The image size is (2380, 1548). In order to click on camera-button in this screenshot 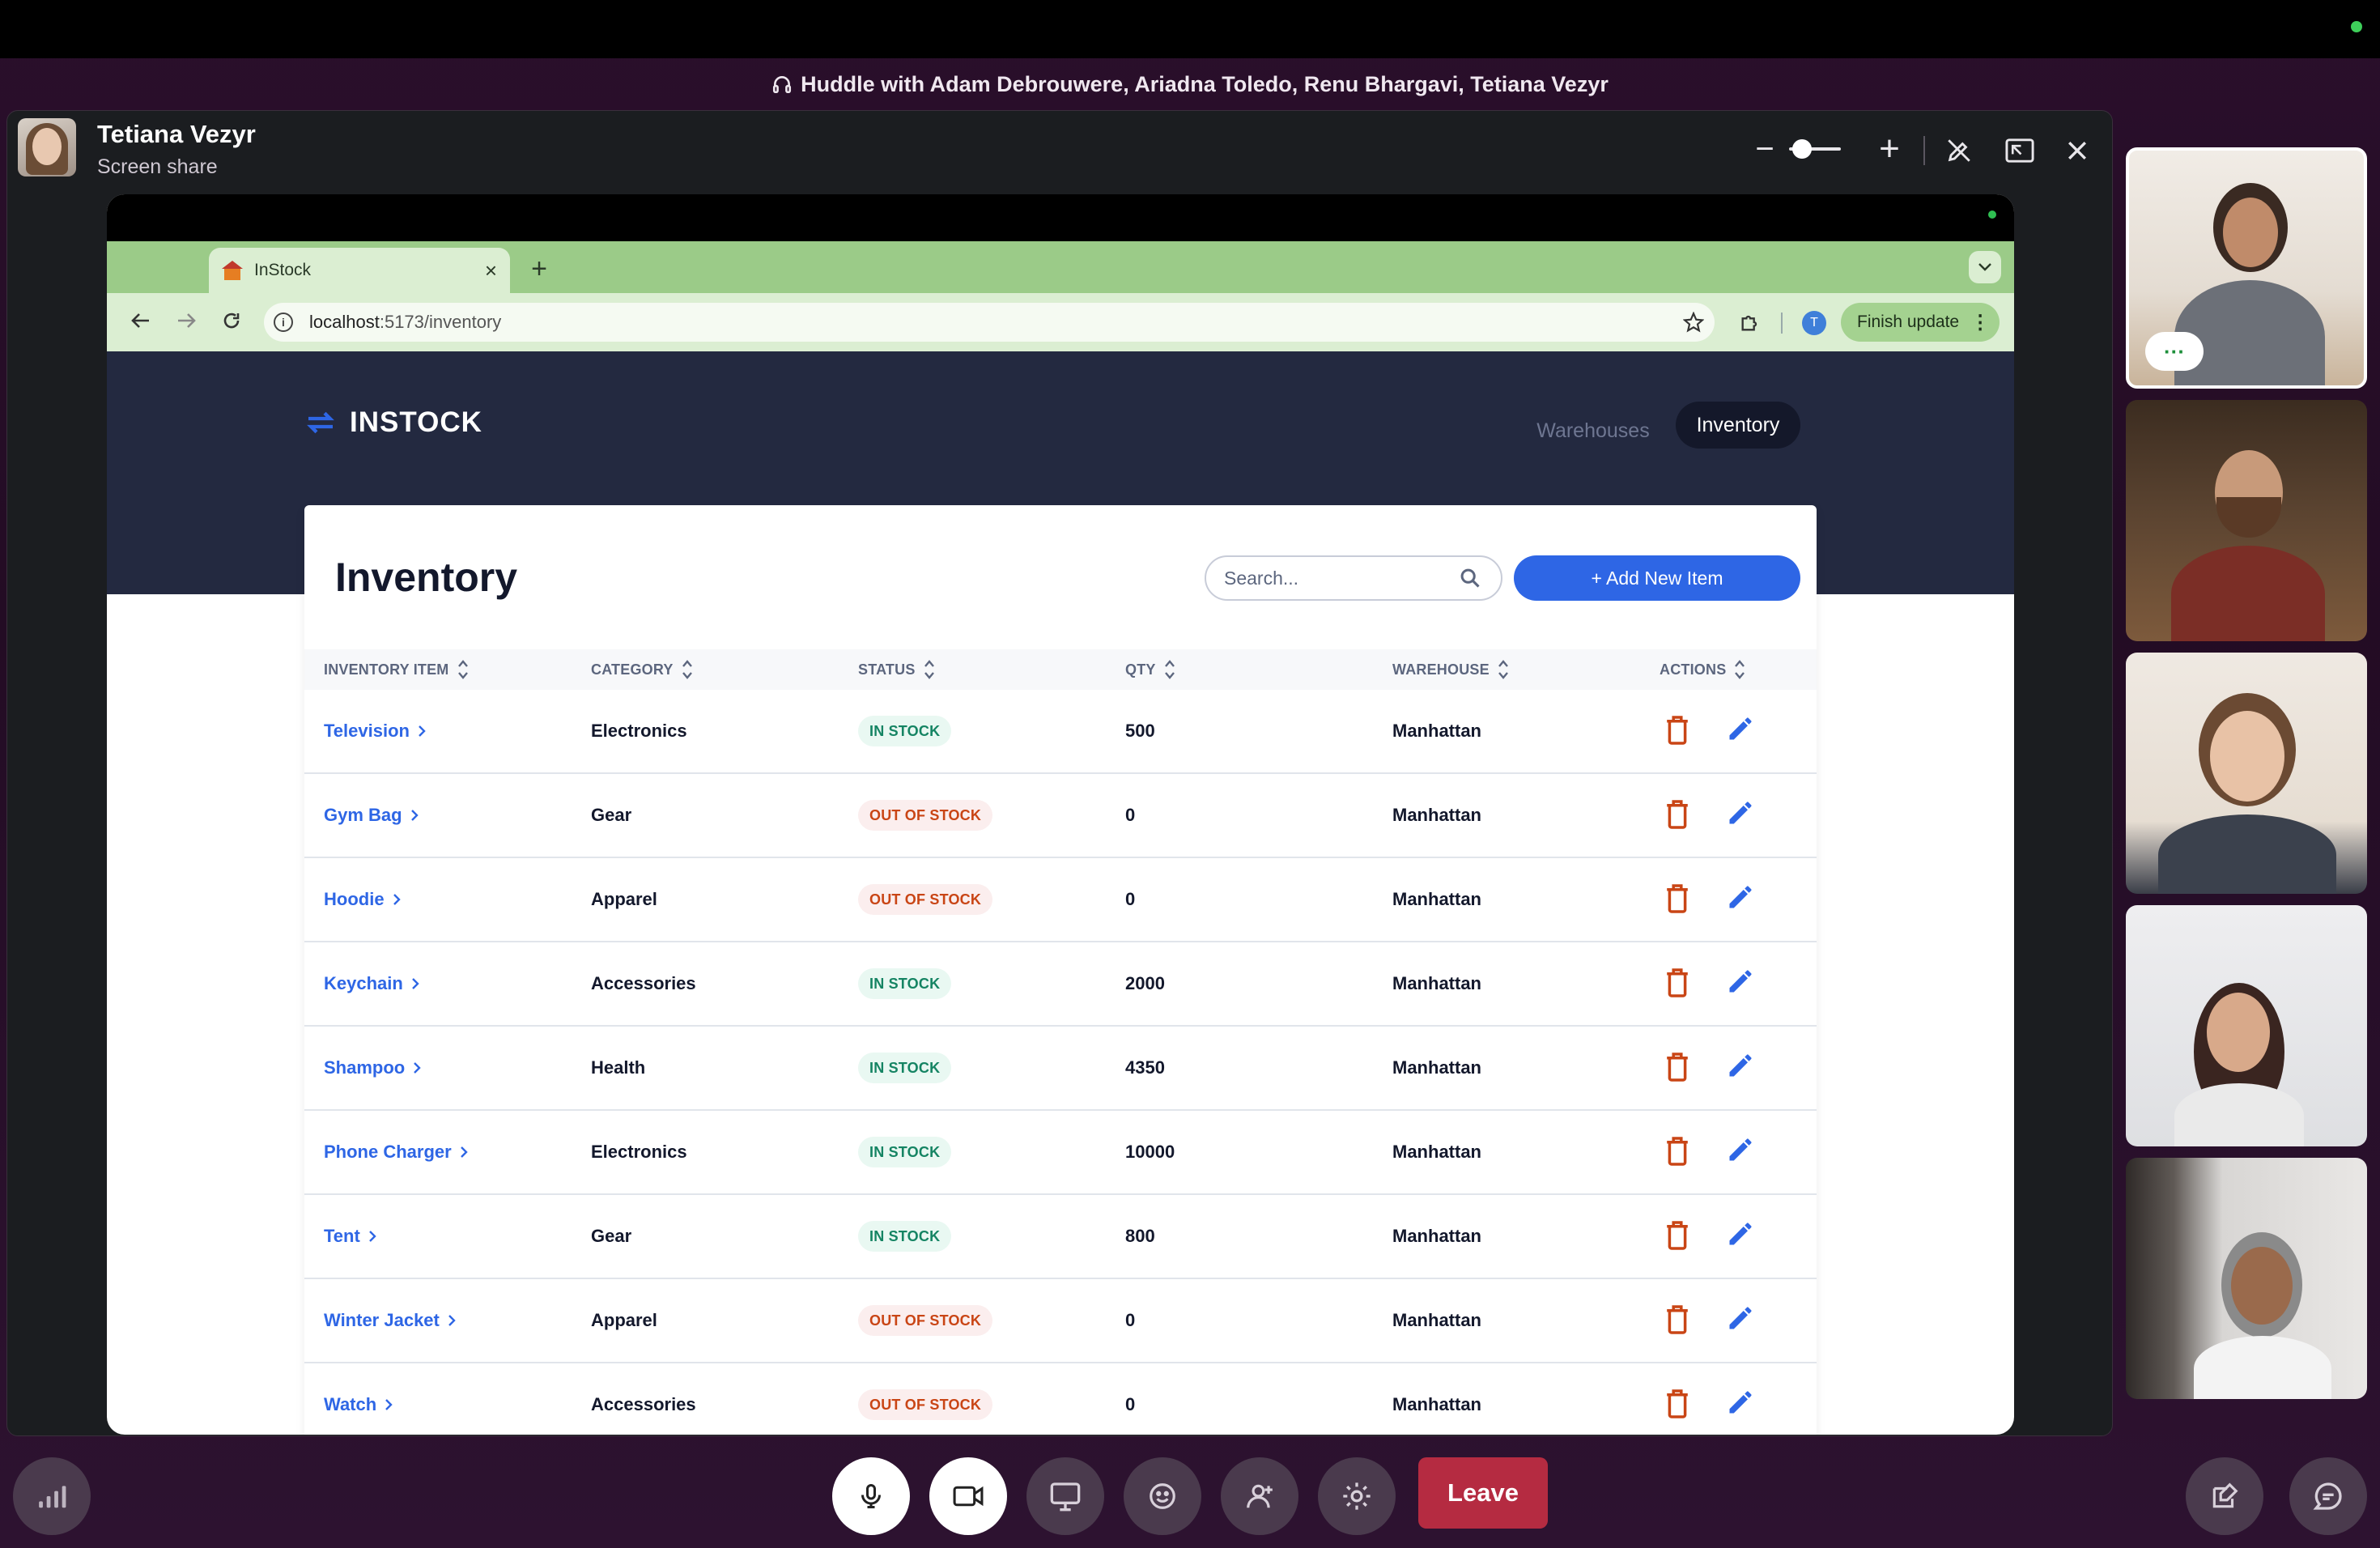, I will do `click(968, 1496)`.